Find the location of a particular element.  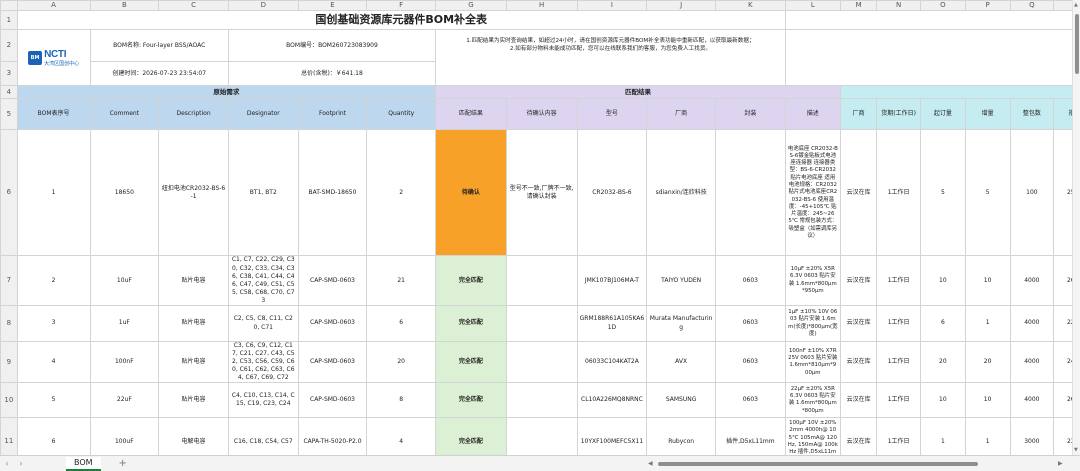

cell: 5 is located at coordinates (943, 193).